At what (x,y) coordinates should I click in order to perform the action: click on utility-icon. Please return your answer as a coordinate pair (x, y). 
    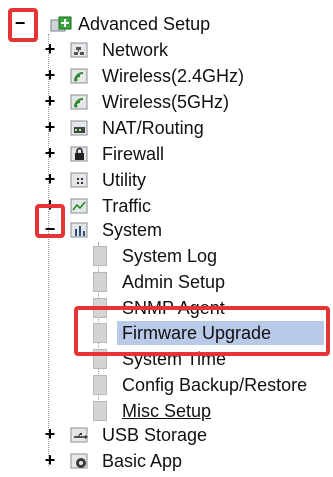
    Looking at the image, I should click on (81, 180).